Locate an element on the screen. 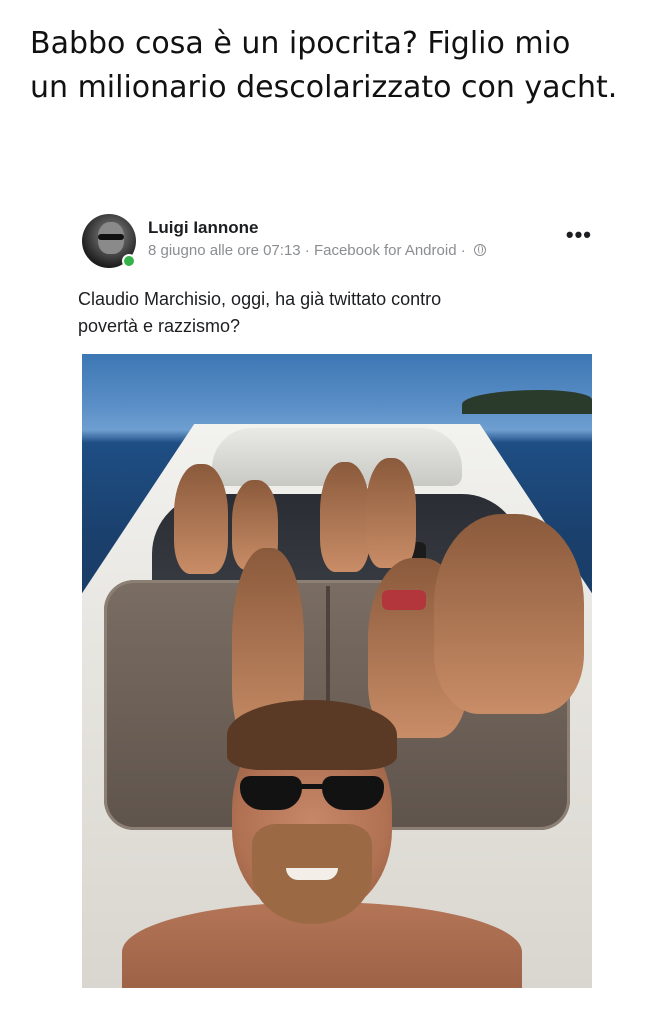  photo-selfie-hair is located at coordinates (312, 735).